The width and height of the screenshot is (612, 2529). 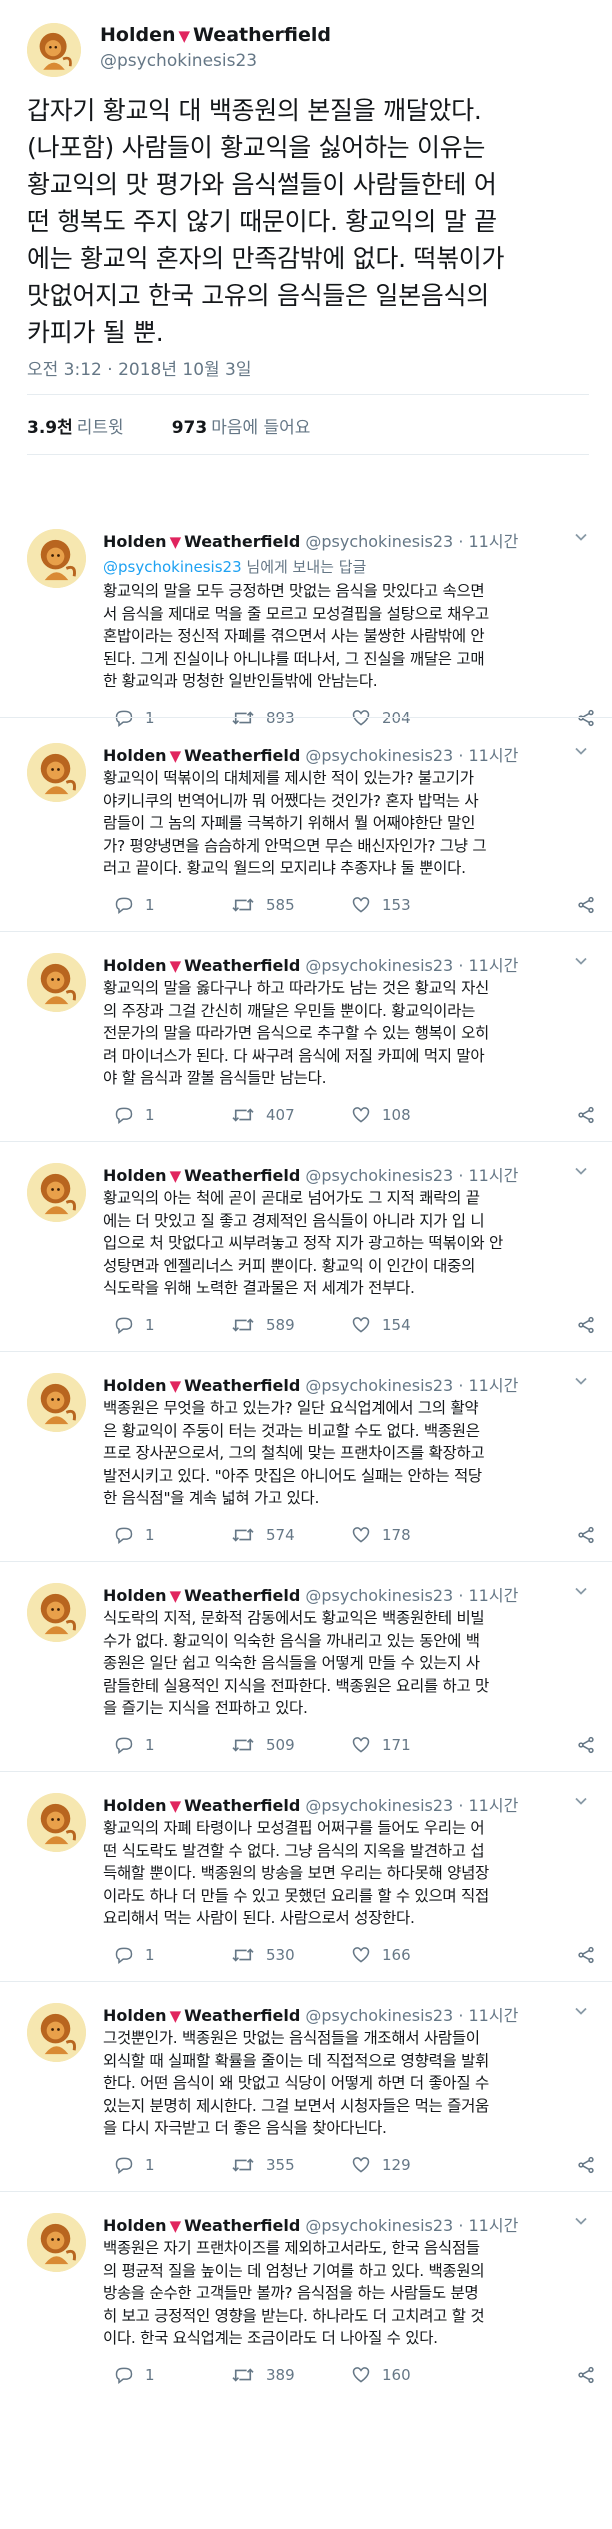 What do you see at coordinates (241, 428) in the screenshot?
I see `likes-stat: 973 마음에 들어요` at bounding box center [241, 428].